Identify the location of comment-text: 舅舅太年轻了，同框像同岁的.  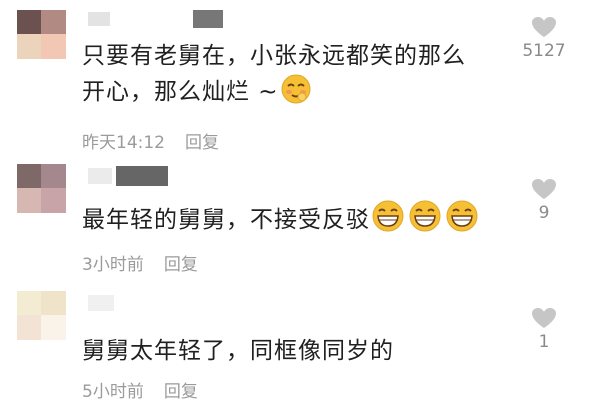
(238, 351).